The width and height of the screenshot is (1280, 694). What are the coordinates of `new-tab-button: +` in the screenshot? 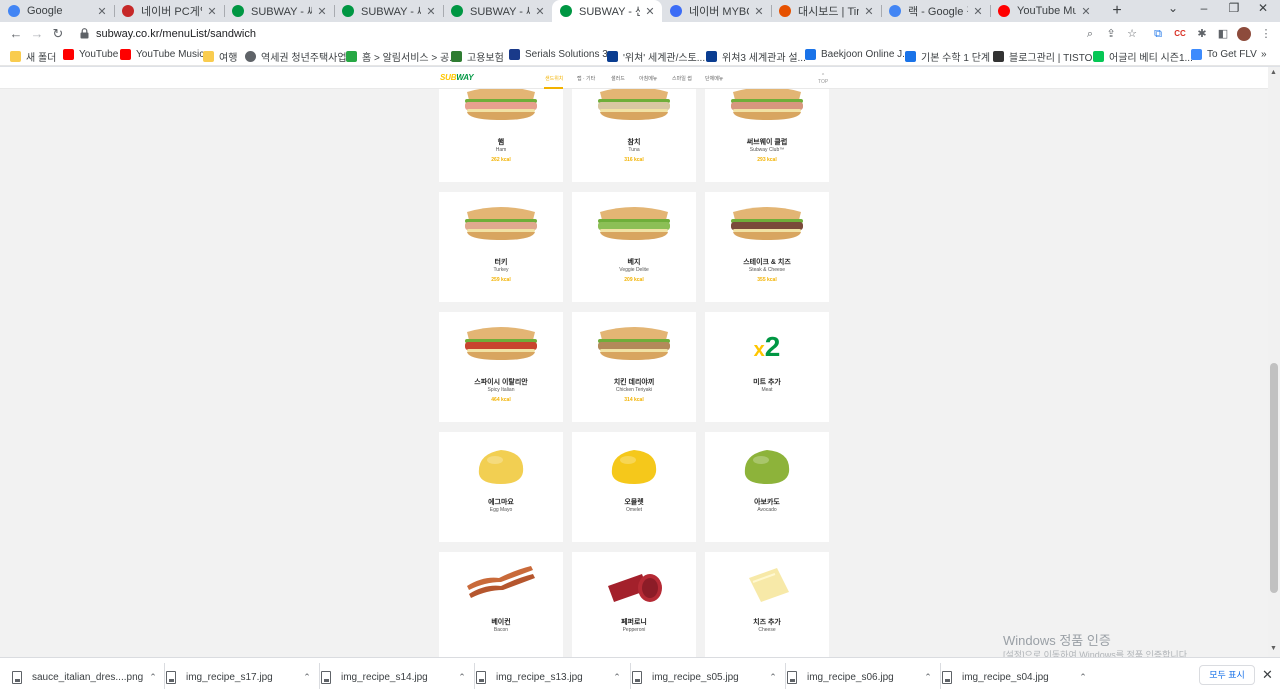 It's located at (1117, 11).